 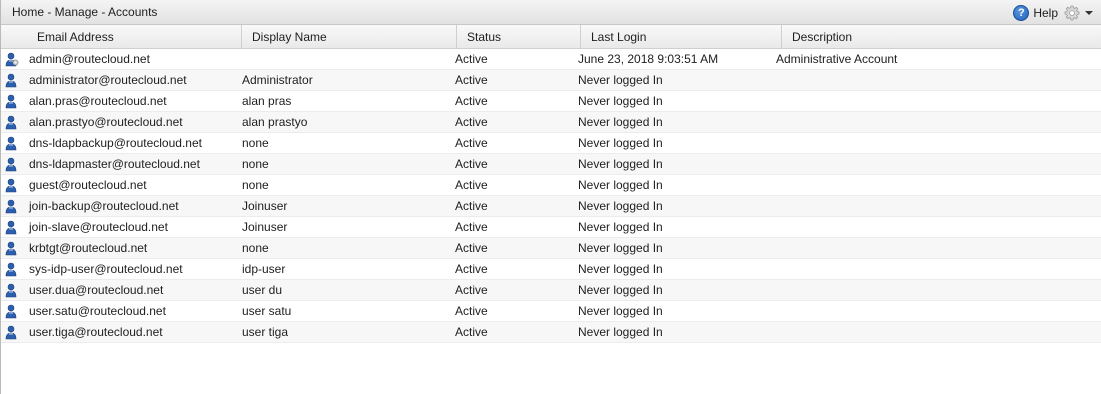 What do you see at coordinates (121, 36) in the screenshot?
I see `column-header-email: Email Address` at bounding box center [121, 36].